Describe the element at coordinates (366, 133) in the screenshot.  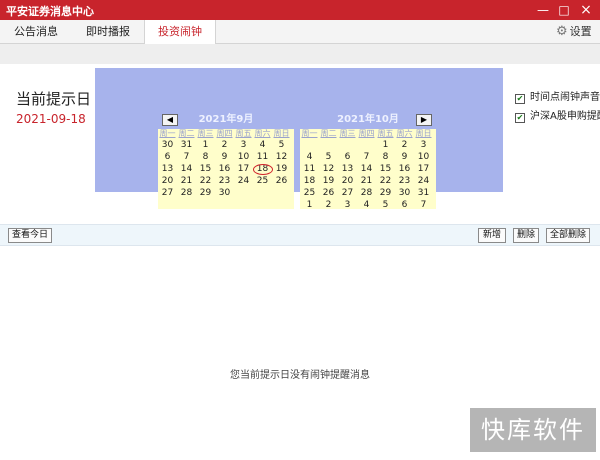
I see `weekday-header: 周四` at that location.